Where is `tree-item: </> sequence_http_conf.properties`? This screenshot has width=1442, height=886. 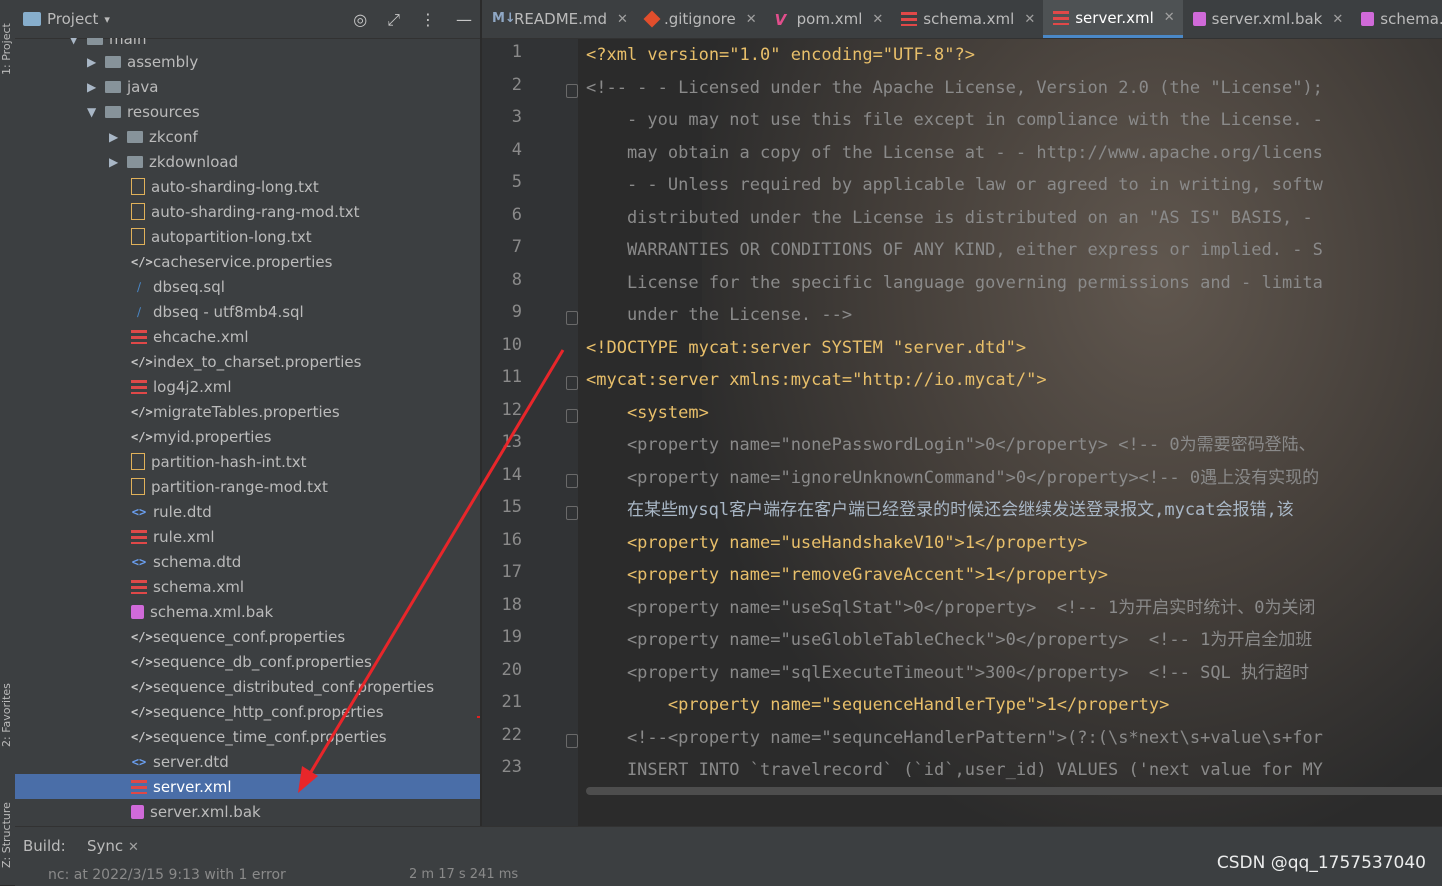 tree-item: </> sequence_http_conf.properties is located at coordinates (247, 711).